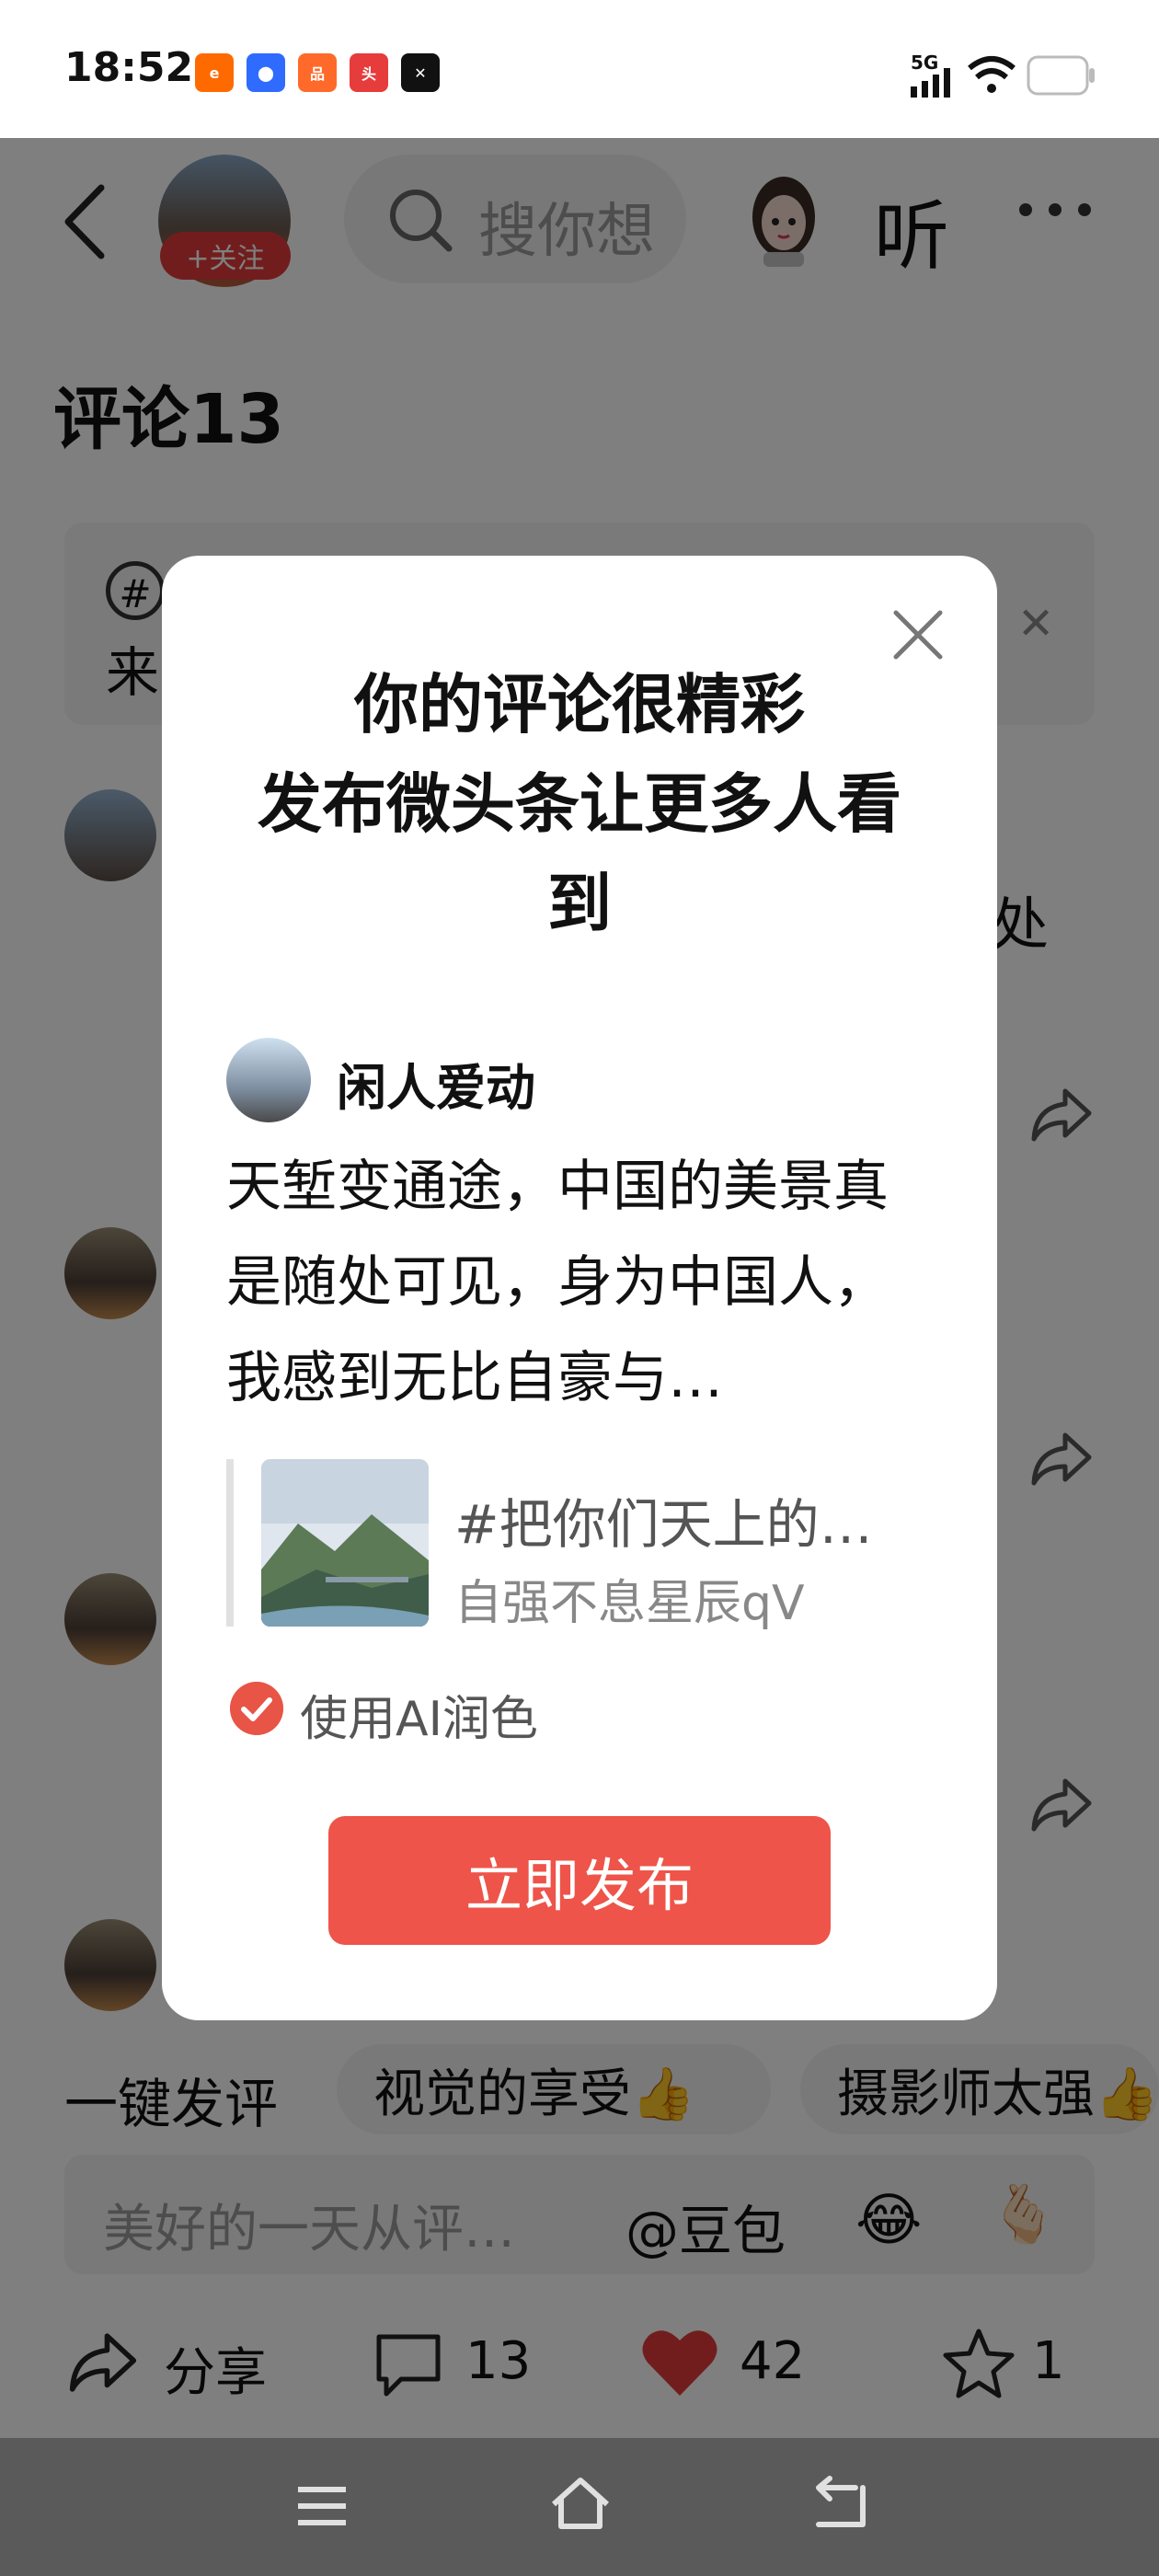  What do you see at coordinates (317, 72) in the screenshot?
I see `app-icon-taobao: 品` at bounding box center [317, 72].